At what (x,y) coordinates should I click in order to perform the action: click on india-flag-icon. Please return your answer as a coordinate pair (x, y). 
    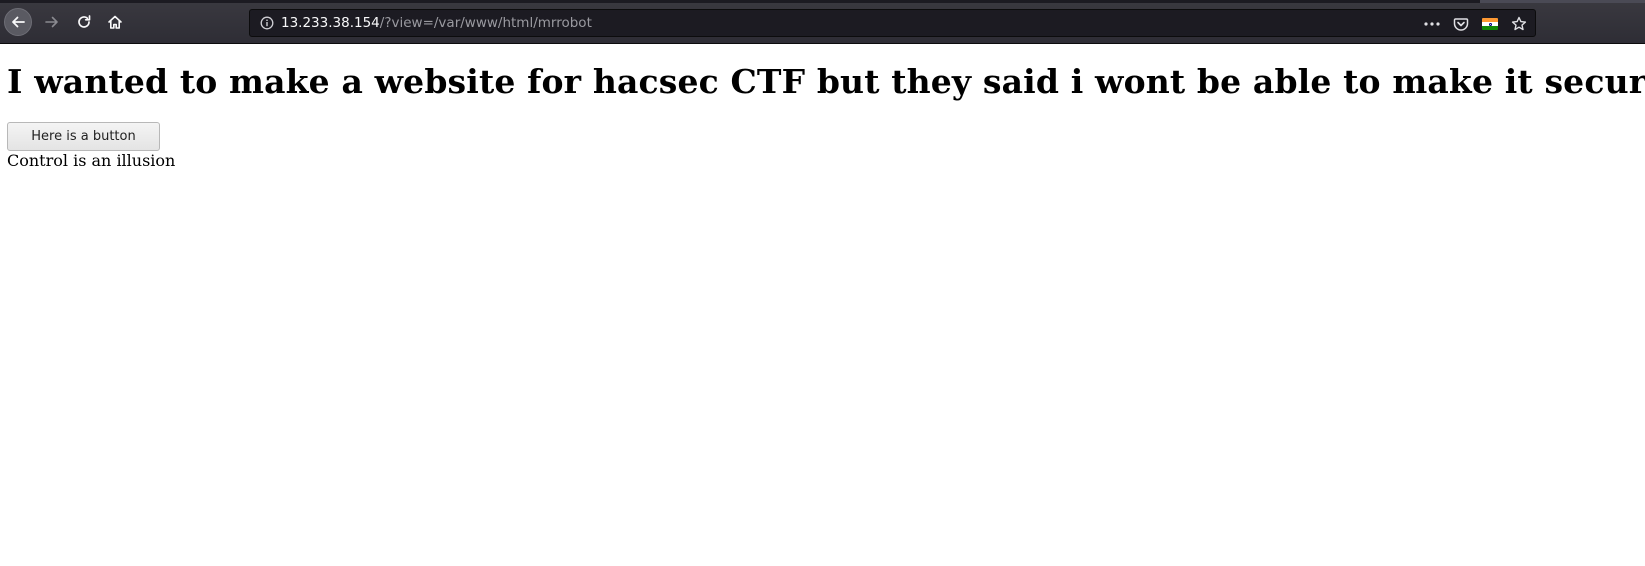
    Looking at the image, I should click on (1490, 24).